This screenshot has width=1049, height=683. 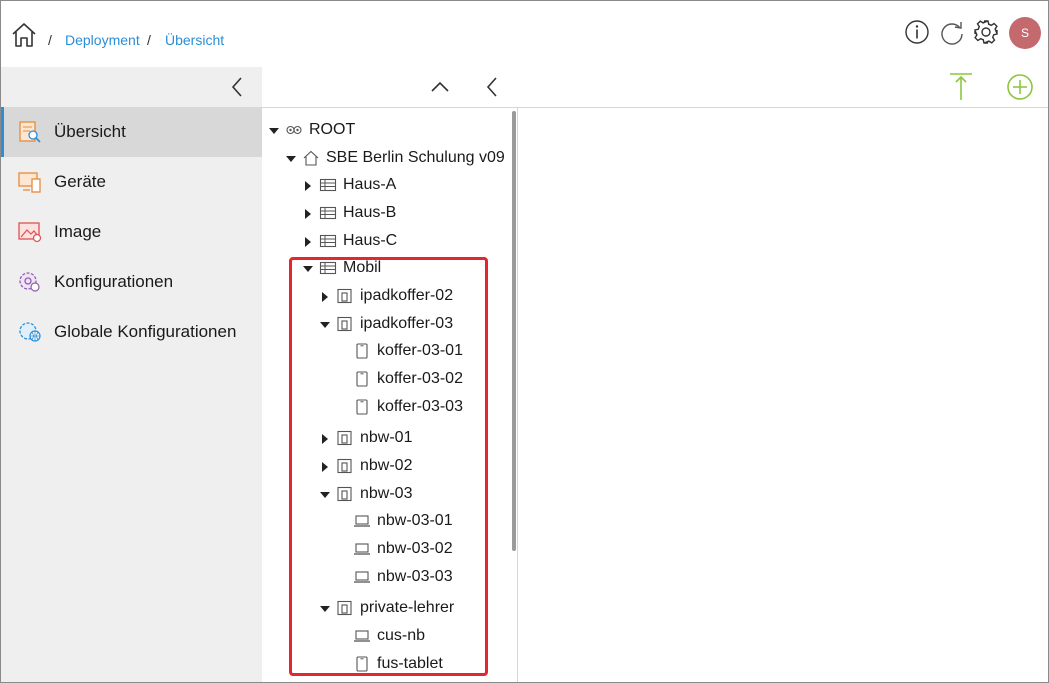 What do you see at coordinates (370, 184) in the screenshot?
I see `tree-node-label: Haus-A` at bounding box center [370, 184].